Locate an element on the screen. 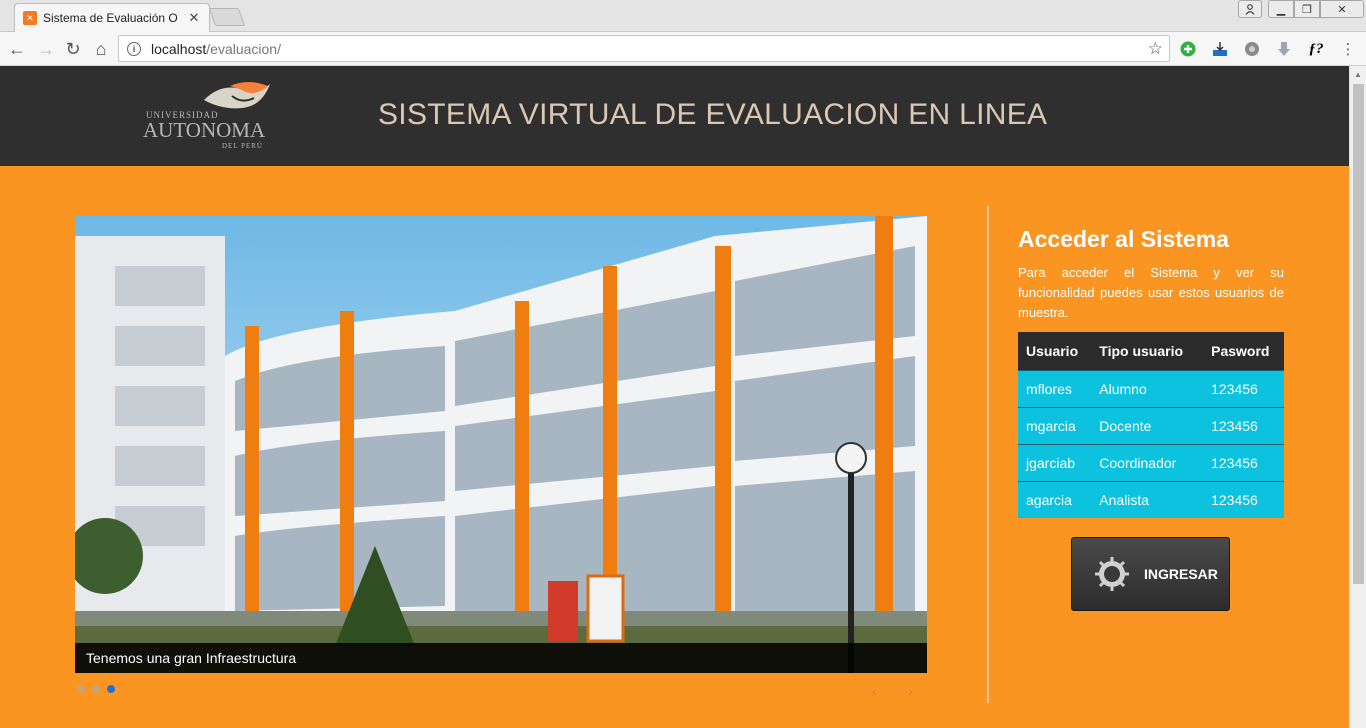 This screenshot has width=1366, height=728. tab-title: Sistema de Evaluación O is located at coordinates (110, 18).